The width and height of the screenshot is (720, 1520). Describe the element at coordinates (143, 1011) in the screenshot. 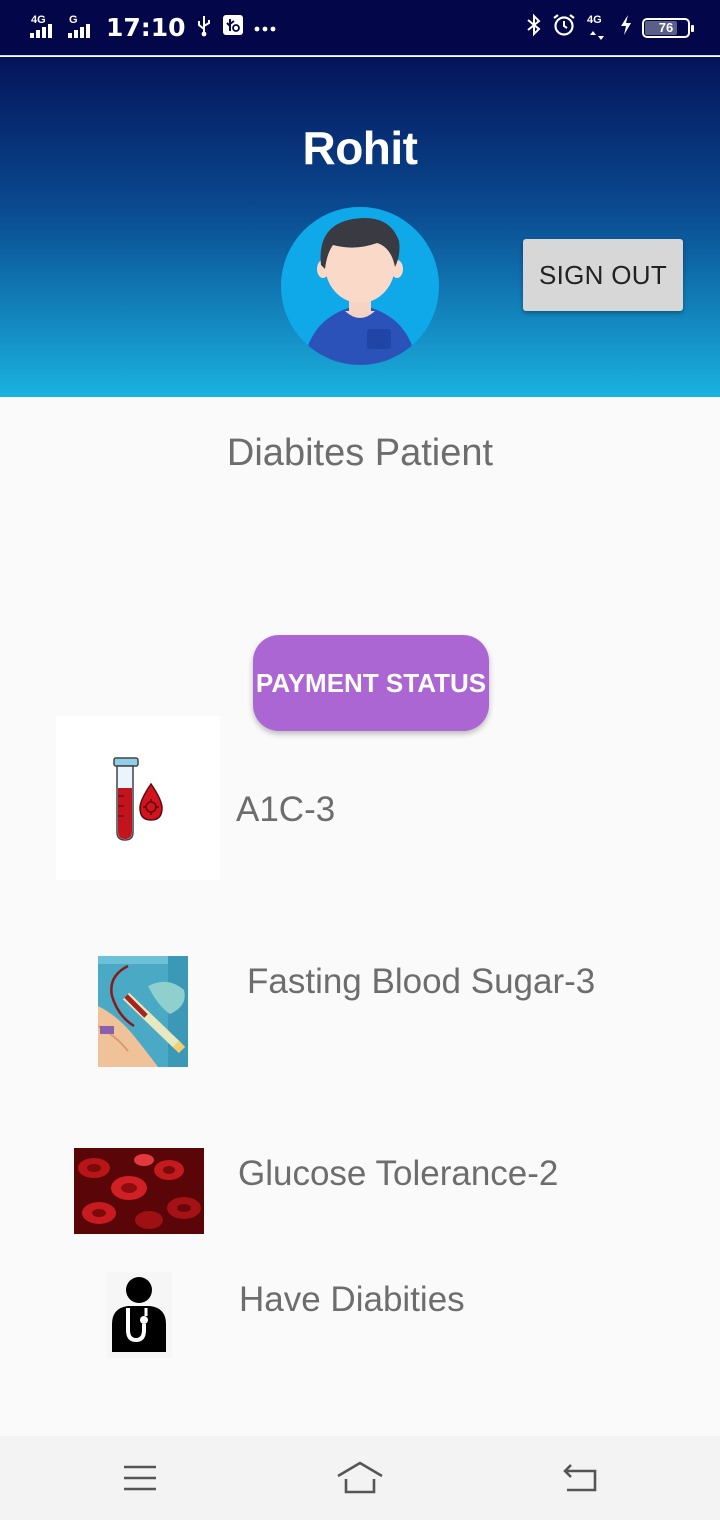

I see `blood-draw-image` at that location.